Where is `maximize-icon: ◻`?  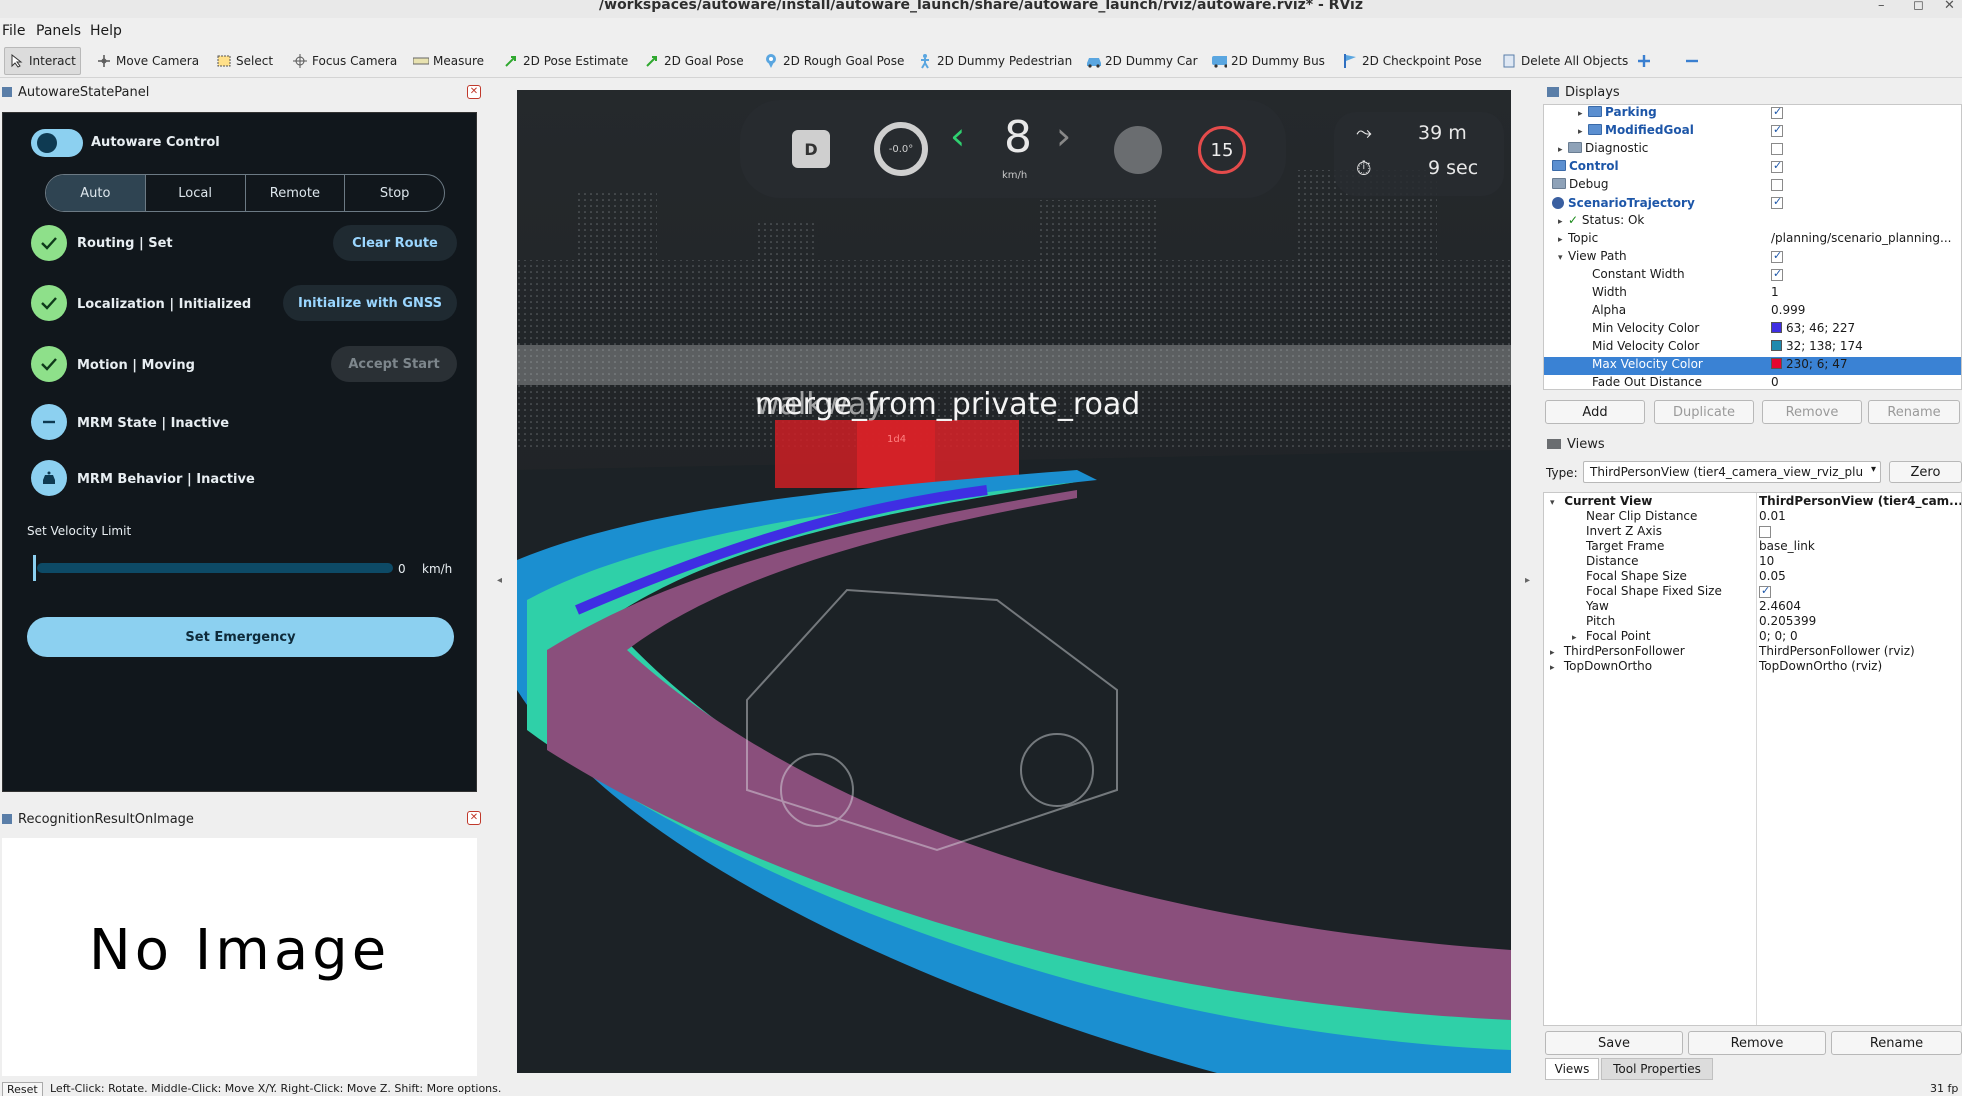
maximize-icon: ◻ is located at coordinates (1918, 6).